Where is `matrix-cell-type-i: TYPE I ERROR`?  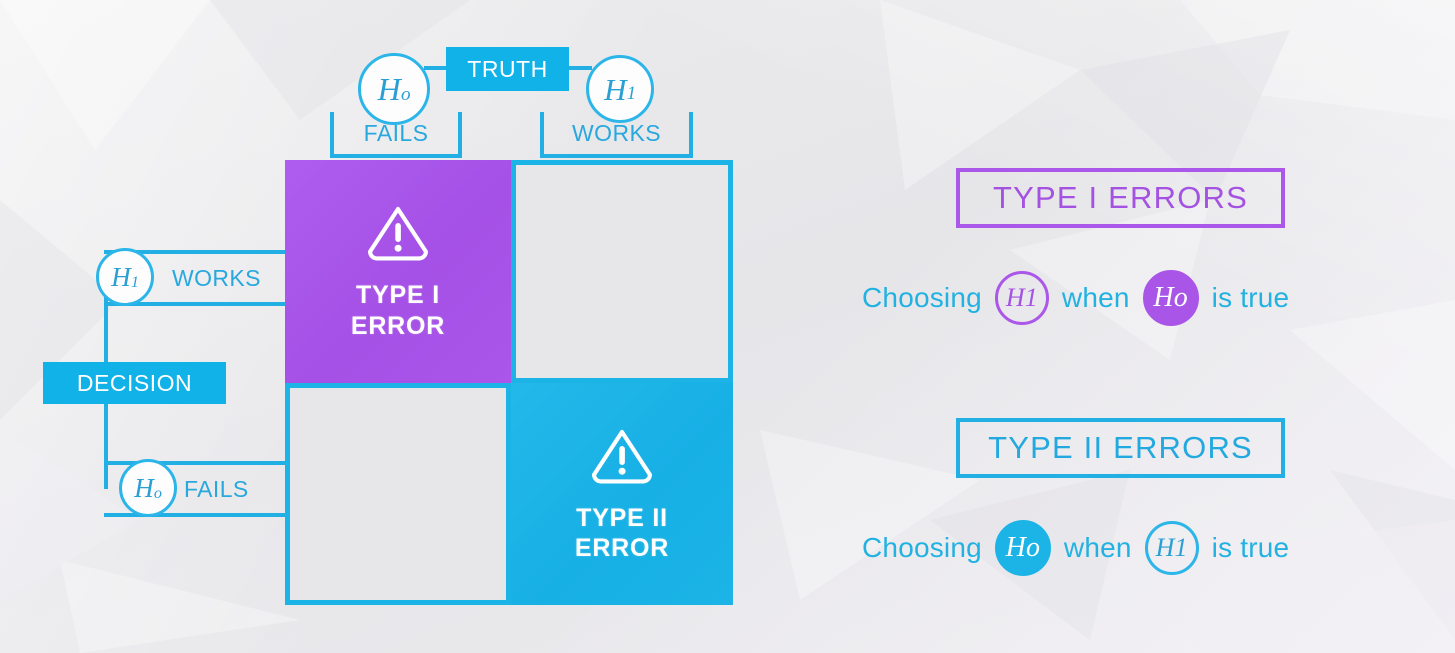 matrix-cell-type-i: TYPE I ERROR is located at coordinates (398, 271).